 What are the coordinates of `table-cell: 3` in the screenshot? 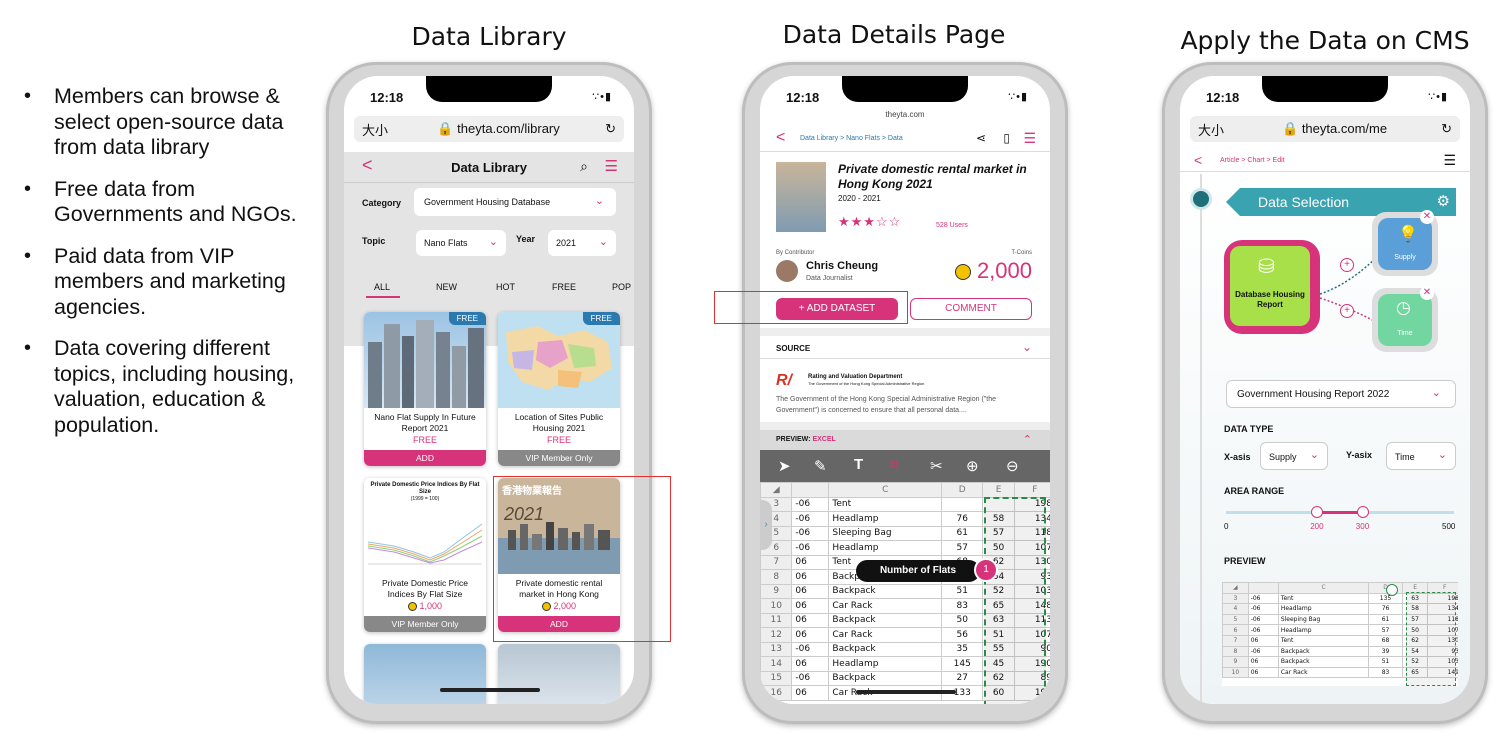 It's located at (1235, 598).